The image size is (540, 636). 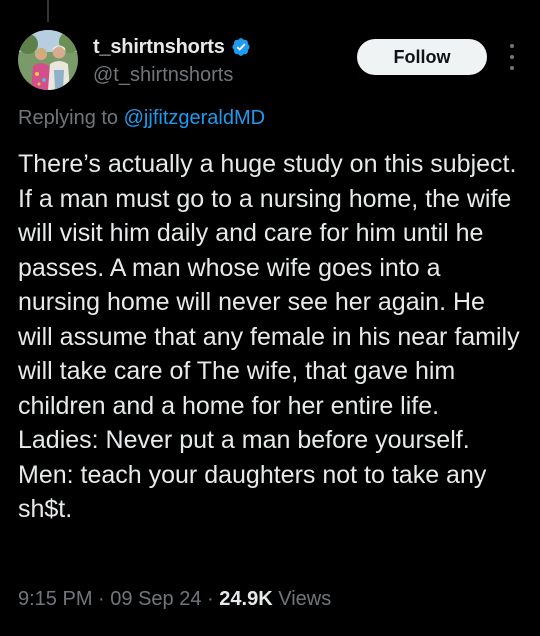 What do you see at coordinates (172, 60) in the screenshot?
I see `user-names: t_shirtnshorts @t_shirtnshorts` at bounding box center [172, 60].